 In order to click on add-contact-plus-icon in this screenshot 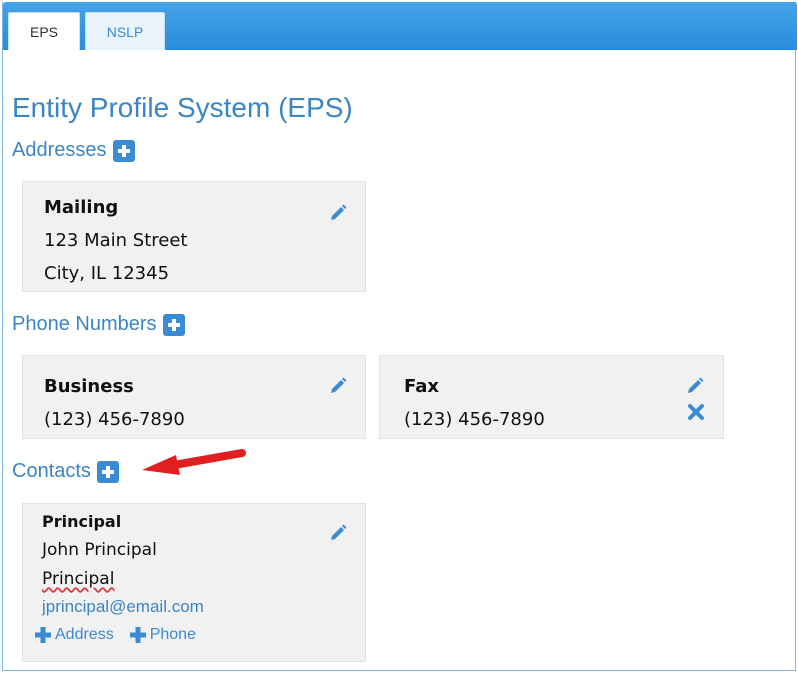, I will do `click(107, 471)`.